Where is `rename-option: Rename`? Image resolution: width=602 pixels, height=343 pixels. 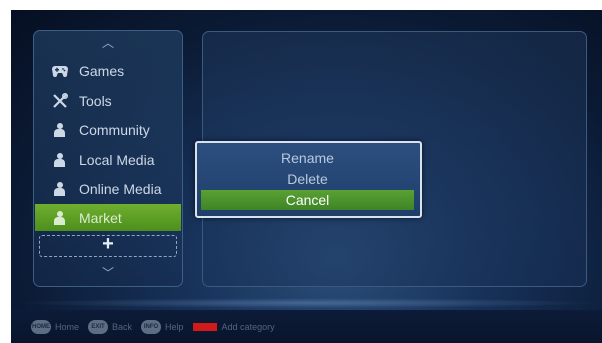
rename-option: Rename is located at coordinates (307, 158).